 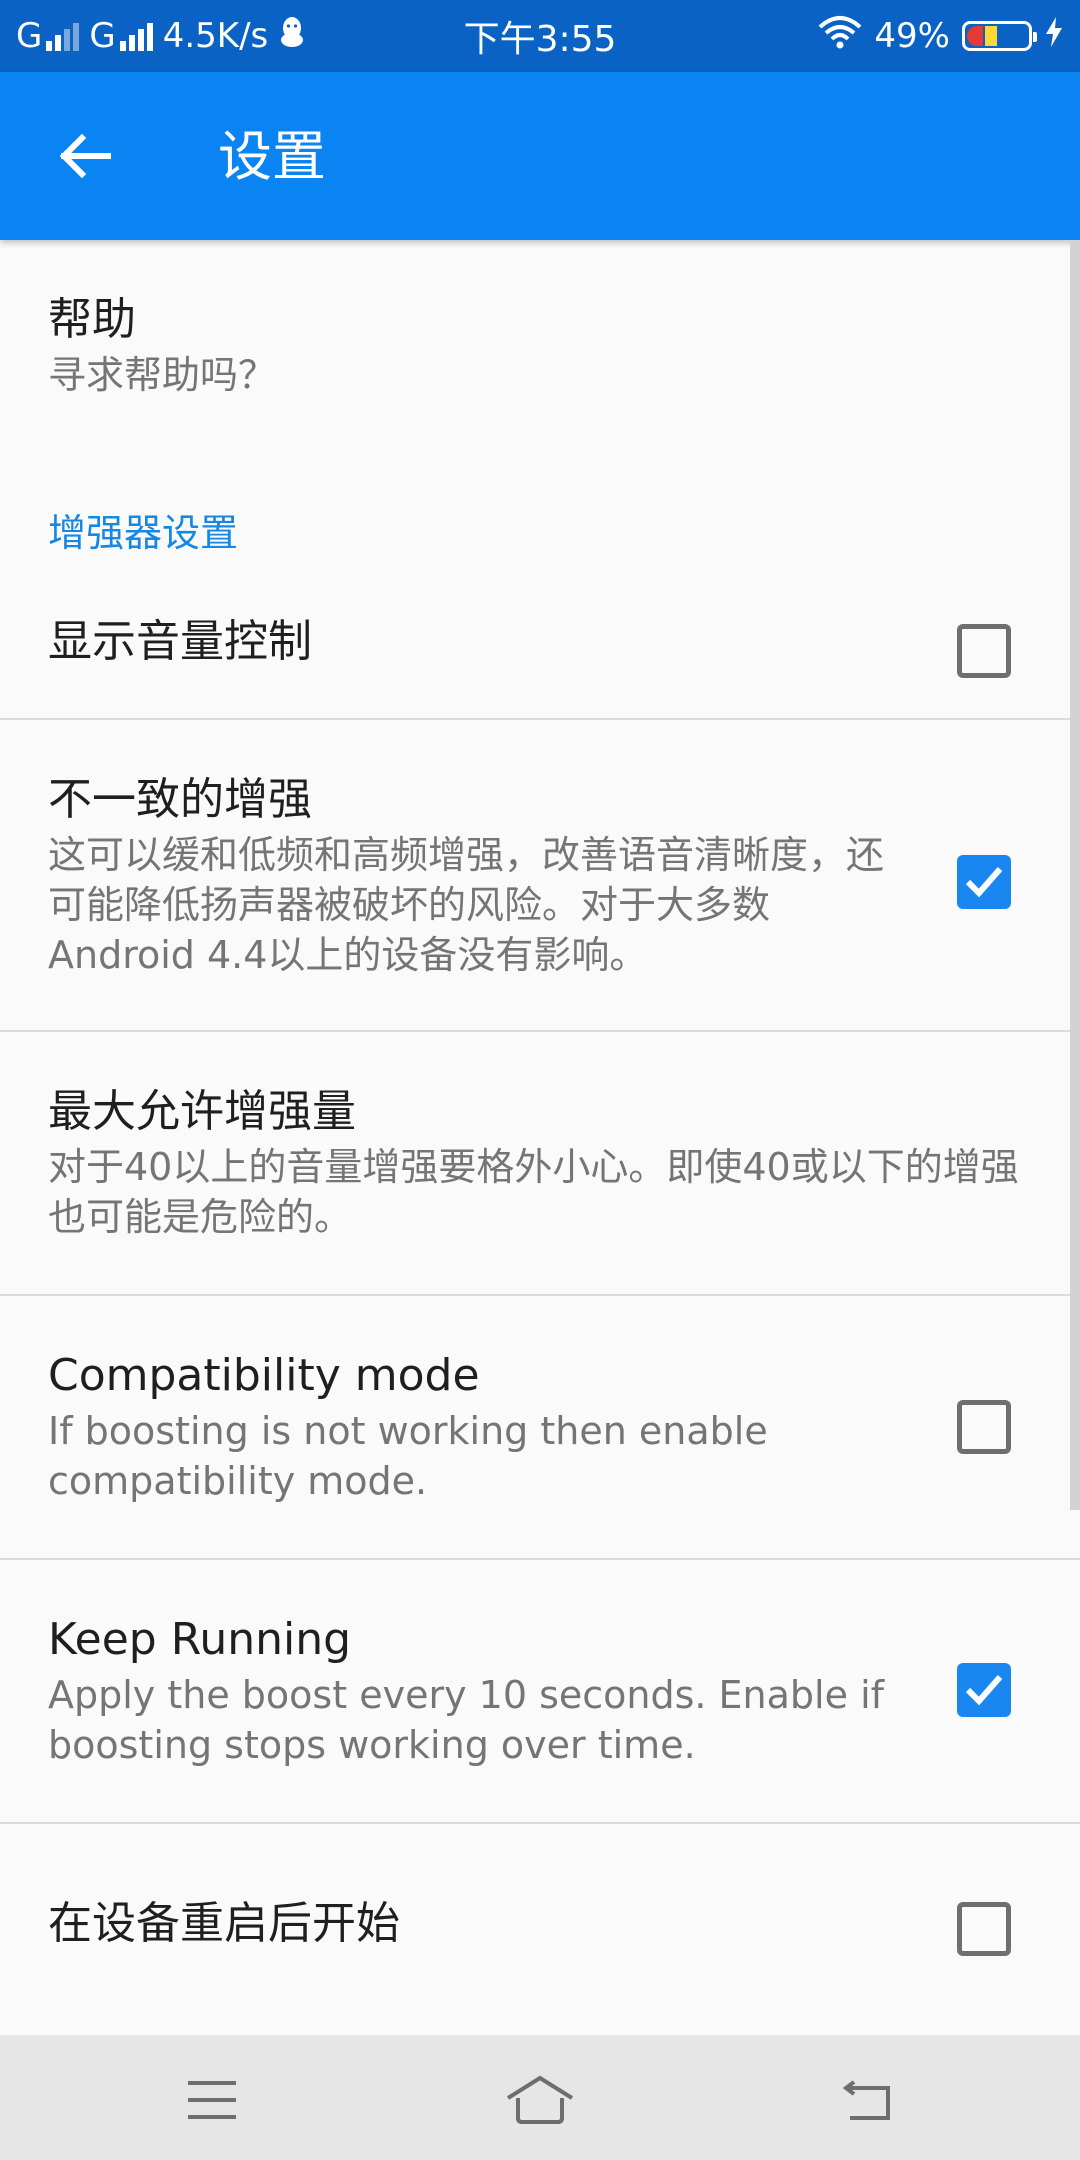 What do you see at coordinates (540, 1929) in the screenshot?
I see `setting-start-on-boot: 在设备重启后开始` at bounding box center [540, 1929].